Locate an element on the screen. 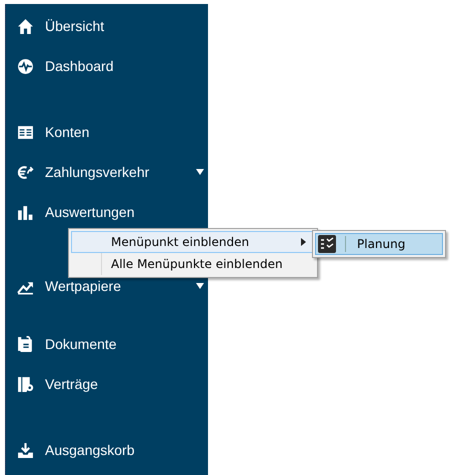  sidebar-item: Ausgangskorb is located at coordinates (107, 450).